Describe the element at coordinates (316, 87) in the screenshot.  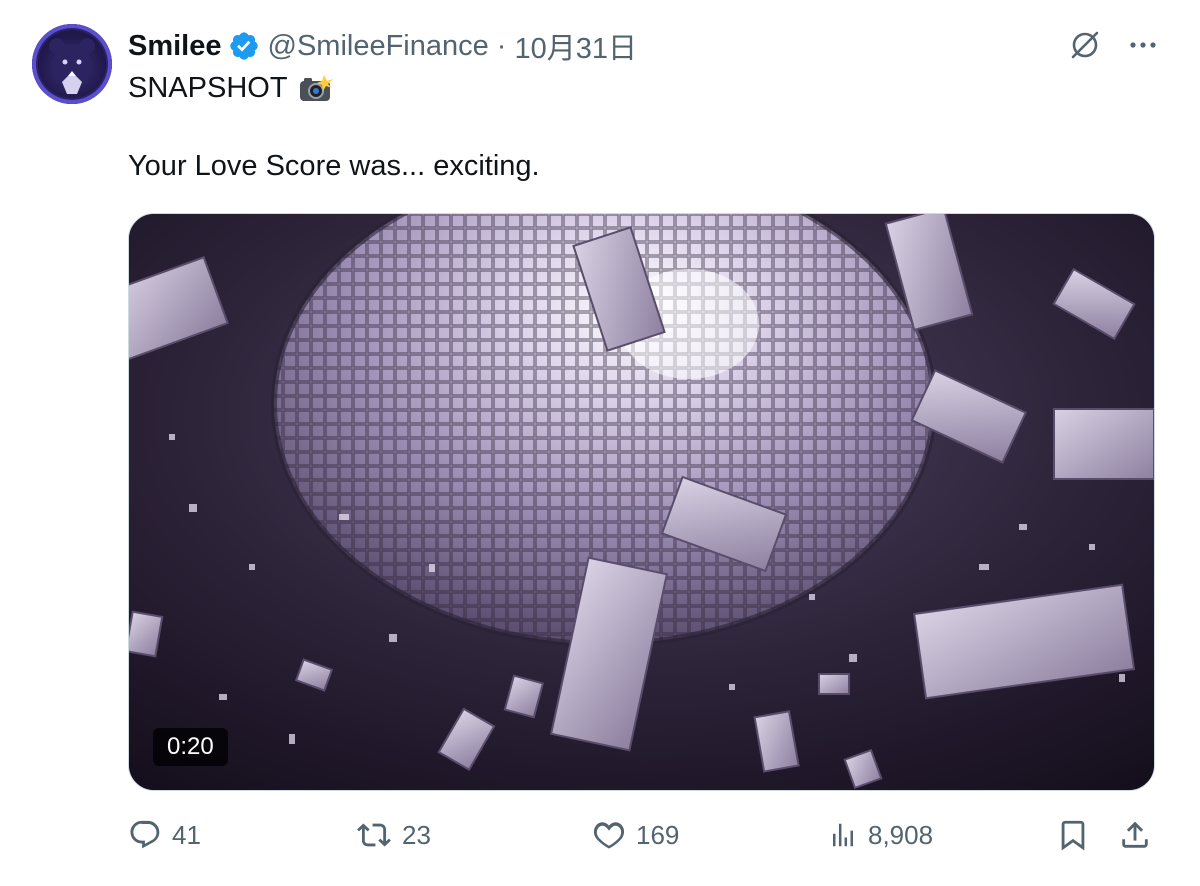
I see `camera-flash-emoji` at that location.